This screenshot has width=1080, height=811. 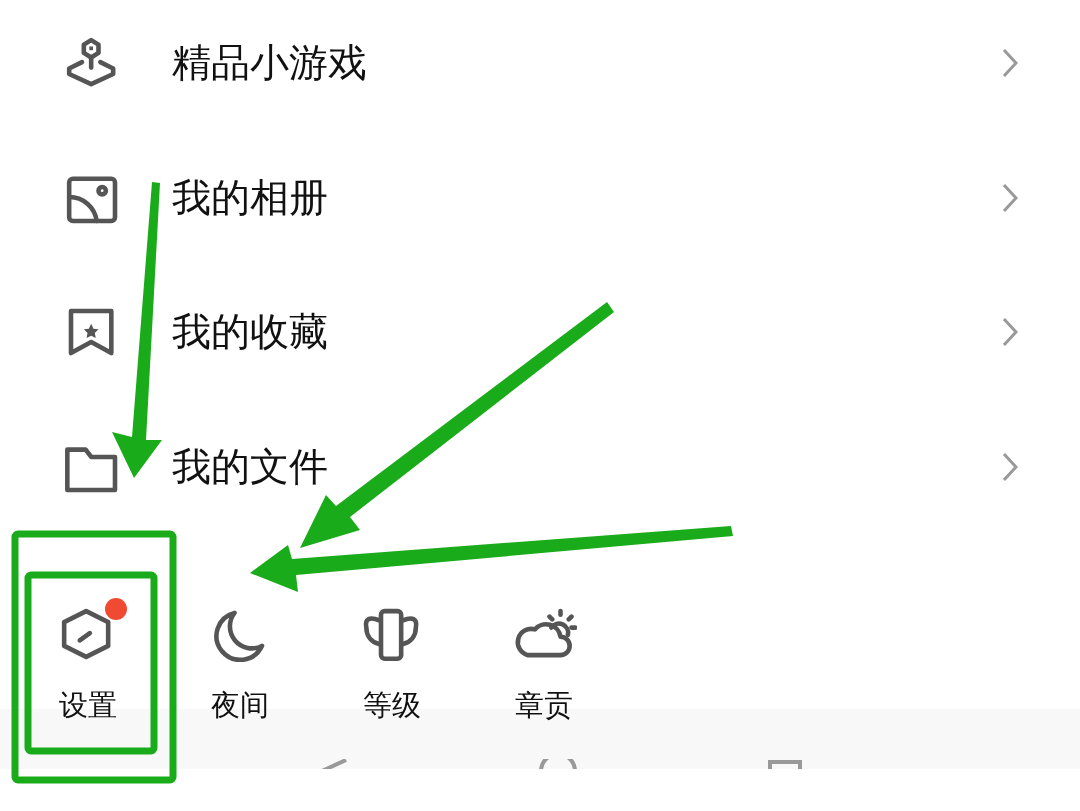 What do you see at coordinates (558, 764) in the screenshot?
I see `home-icon` at bounding box center [558, 764].